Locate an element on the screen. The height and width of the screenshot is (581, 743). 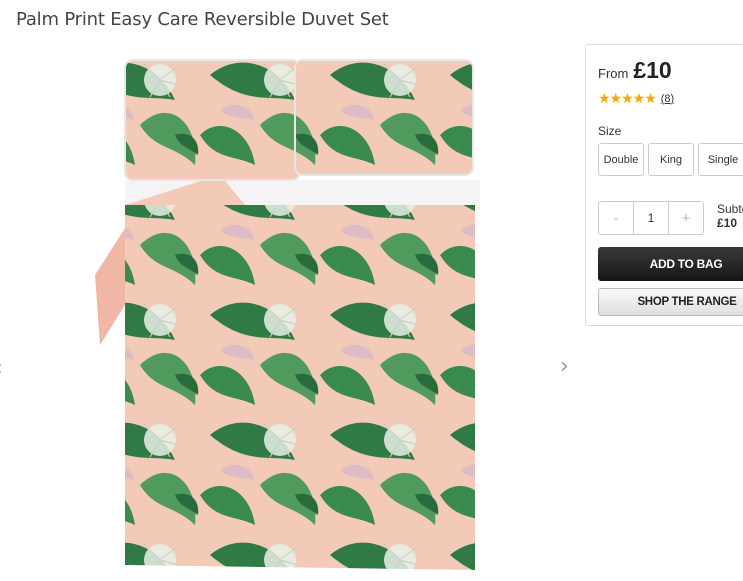
chevron-left-icon: ‹ is located at coordinates (1, 368).